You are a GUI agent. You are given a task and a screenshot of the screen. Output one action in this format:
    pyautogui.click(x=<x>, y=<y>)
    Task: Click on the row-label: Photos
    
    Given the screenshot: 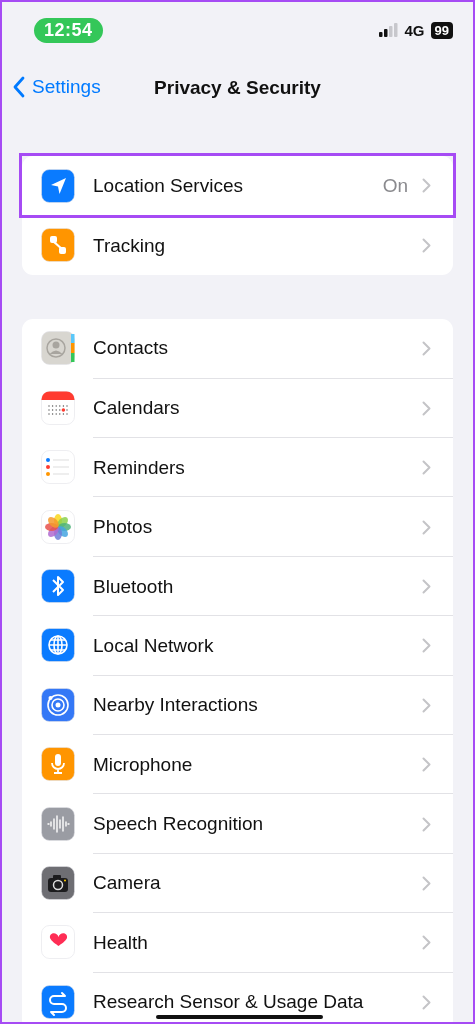 What is the action you would take?
    pyautogui.click(x=123, y=527)
    